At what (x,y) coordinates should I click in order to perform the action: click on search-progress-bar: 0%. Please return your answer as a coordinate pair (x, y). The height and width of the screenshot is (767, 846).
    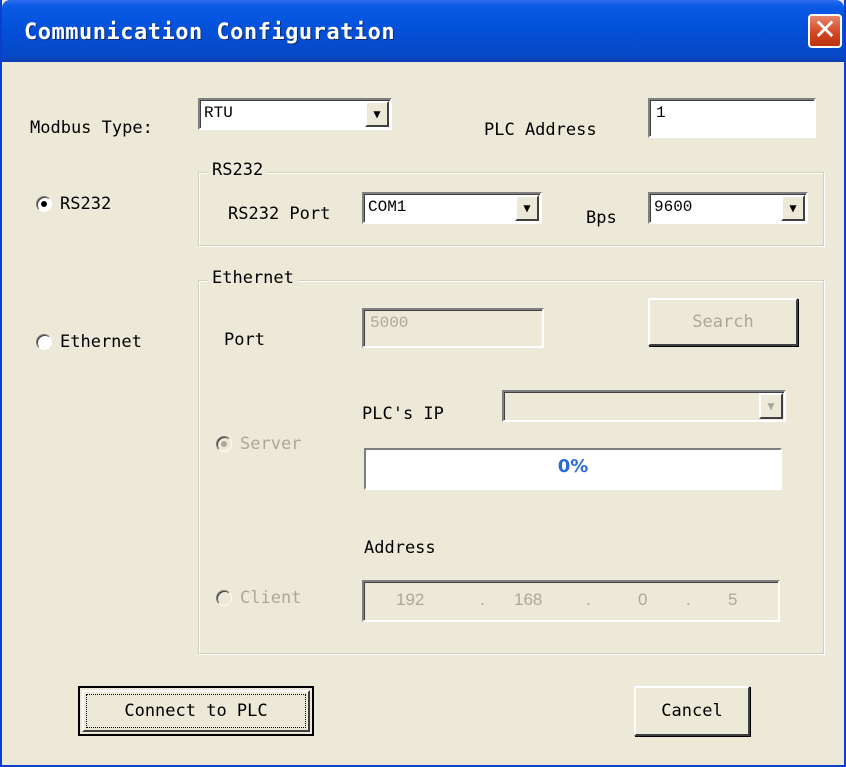
    Looking at the image, I should click on (573, 469).